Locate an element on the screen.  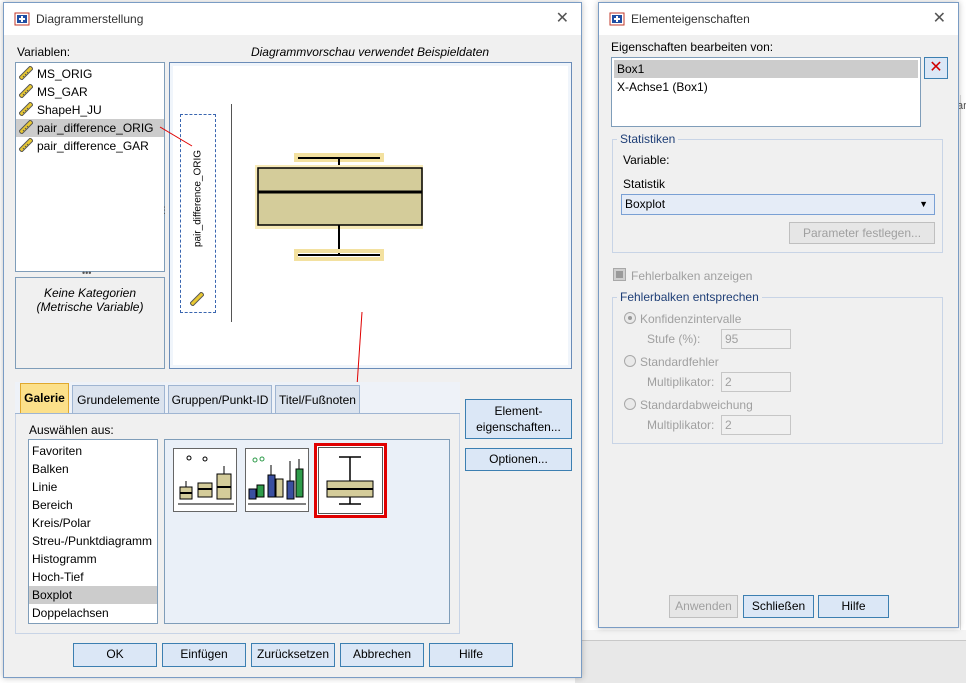
level-input: 95 is located at coordinates (756, 339).